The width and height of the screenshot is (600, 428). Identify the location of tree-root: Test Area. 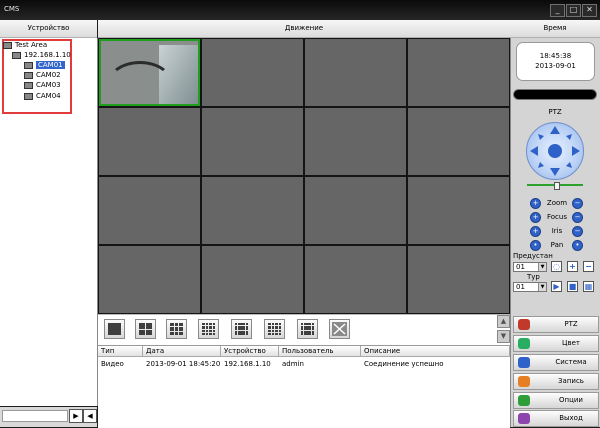
(25, 45).